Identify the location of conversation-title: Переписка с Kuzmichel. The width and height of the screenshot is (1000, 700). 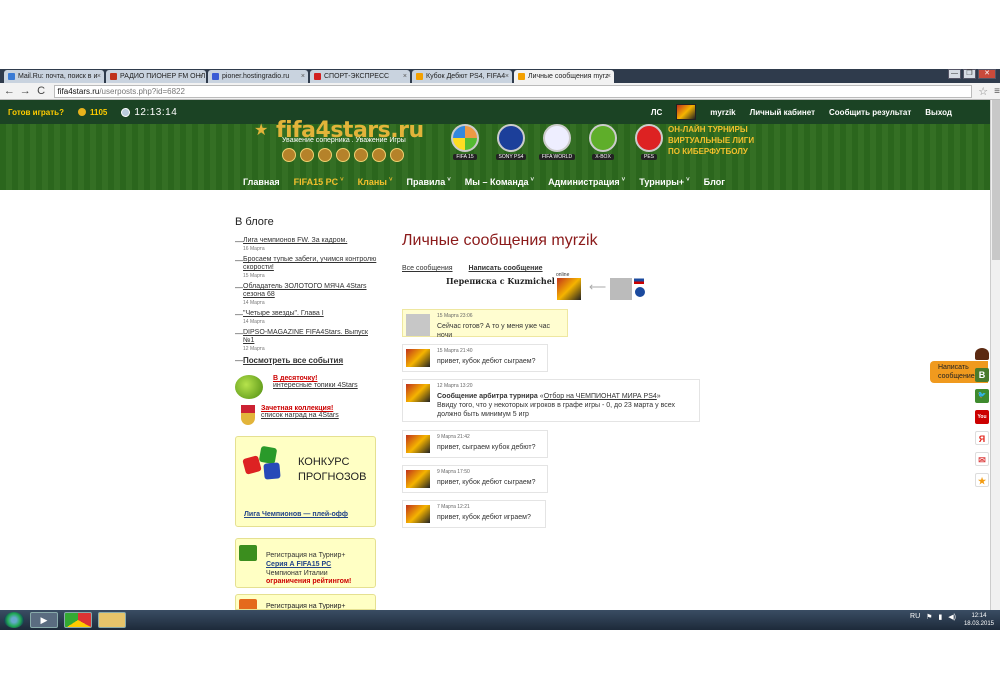
(500, 281).